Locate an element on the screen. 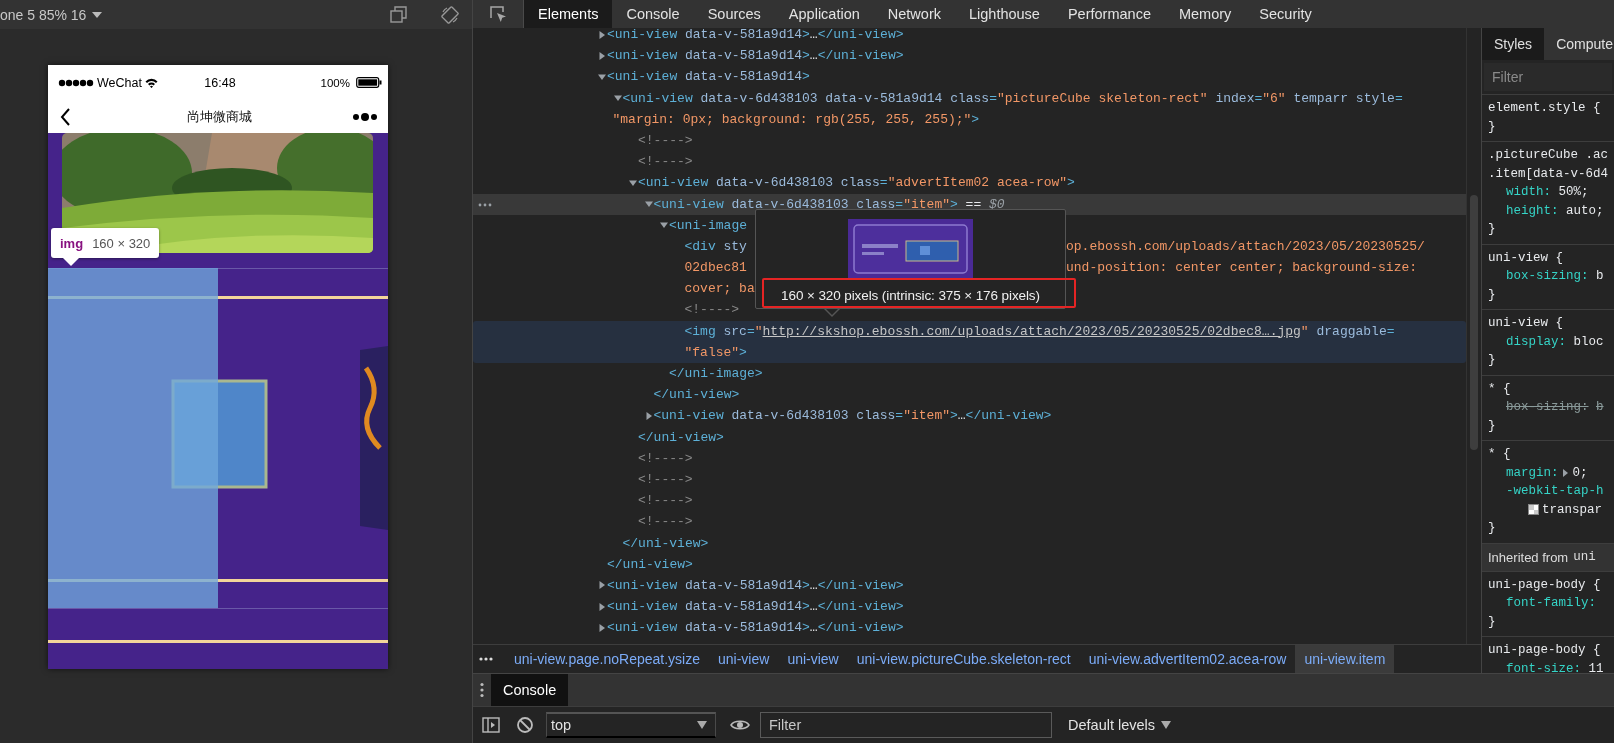 This screenshot has height=743, width=1614. image-size-caption: 160 × 320 pixels (intrinsic: 375 × 176 pixels) is located at coordinates (910, 295).